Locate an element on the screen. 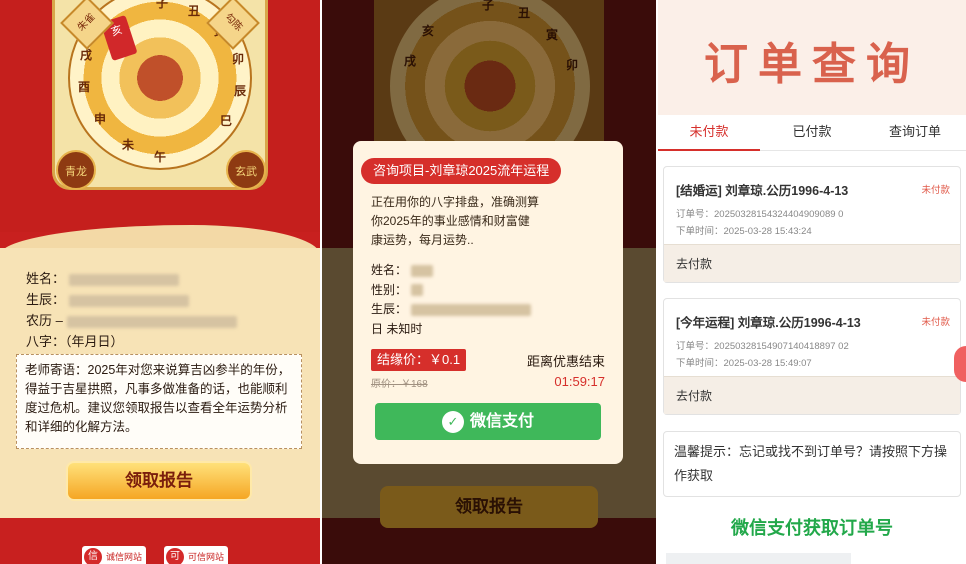  trust-logo: 信诚信网站 is located at coordinates (114, 555).